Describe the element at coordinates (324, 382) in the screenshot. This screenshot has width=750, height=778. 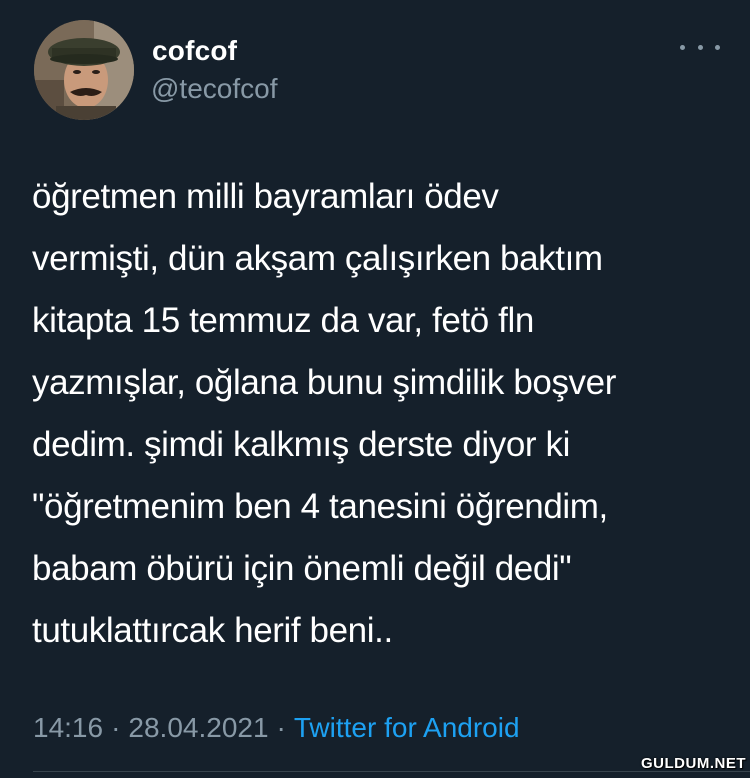
I see `tweet-text-line: yazmışlar, oğlana bunu şimdilik boşver` at that location.